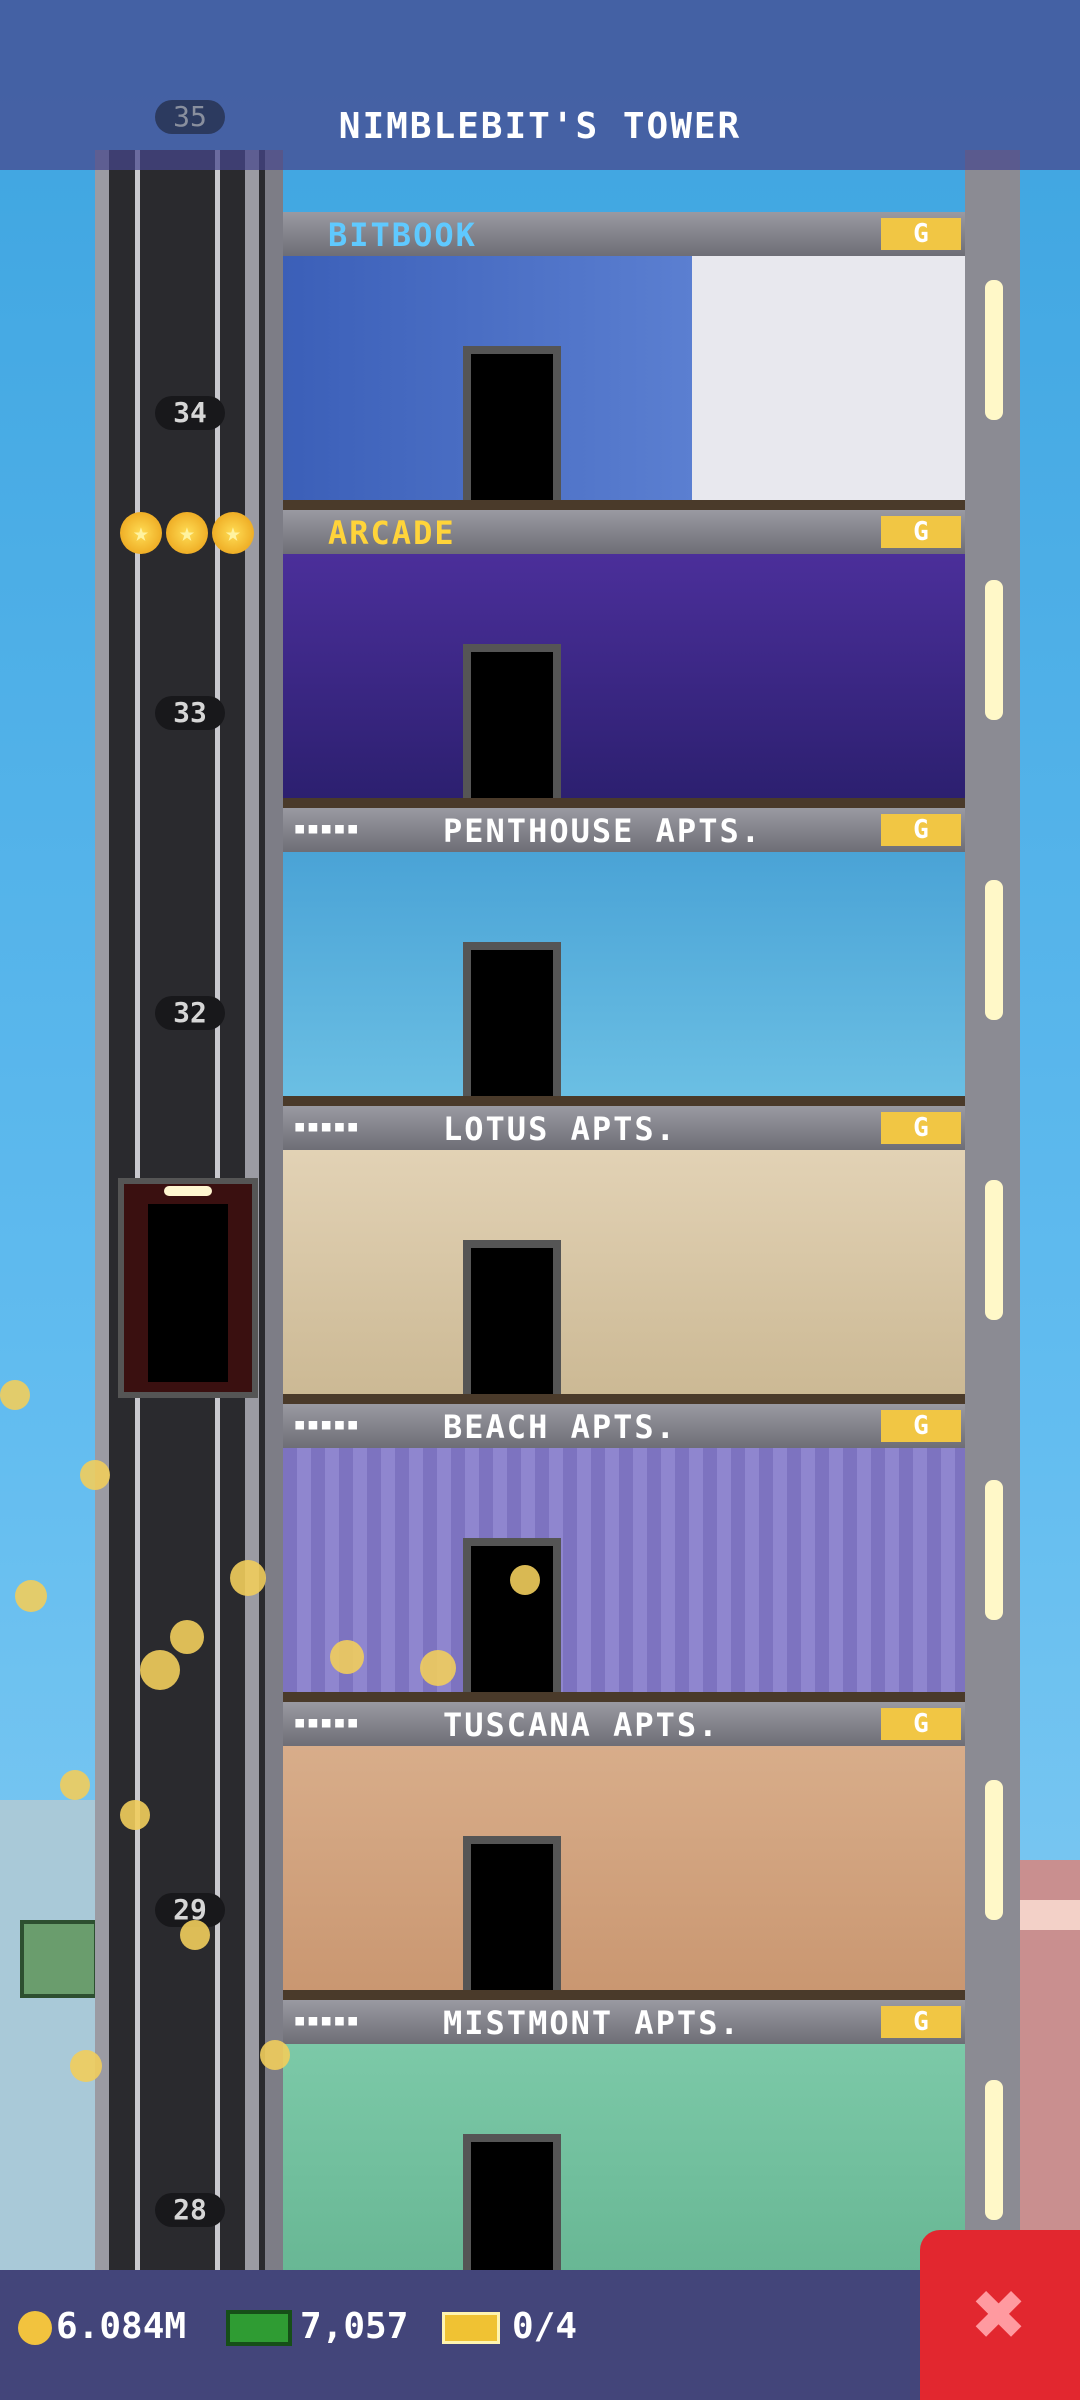  Describe the element at coordinates (602, 831) in the screenshot. I see `floor-name: PENTHOUSE APTS.` at that location.